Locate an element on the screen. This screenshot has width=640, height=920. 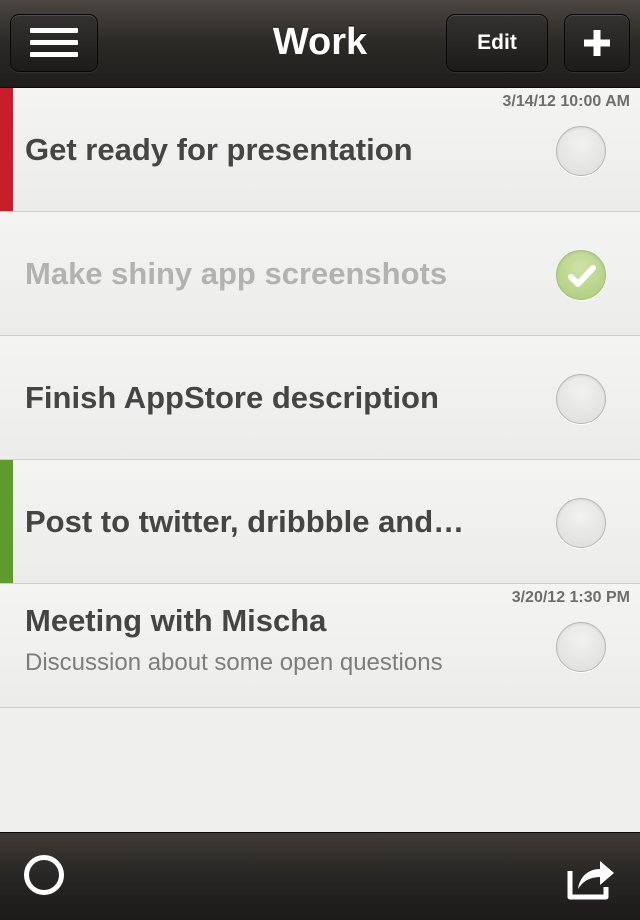
task-row: Finish AppStore description is located at coordinates (320, 398).